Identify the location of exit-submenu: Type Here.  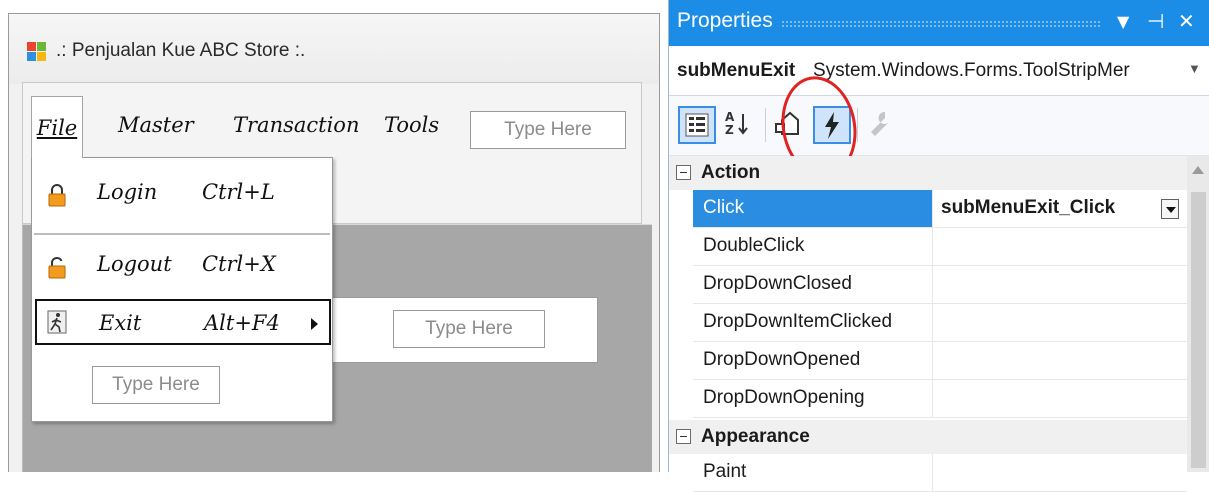
(465, 330).